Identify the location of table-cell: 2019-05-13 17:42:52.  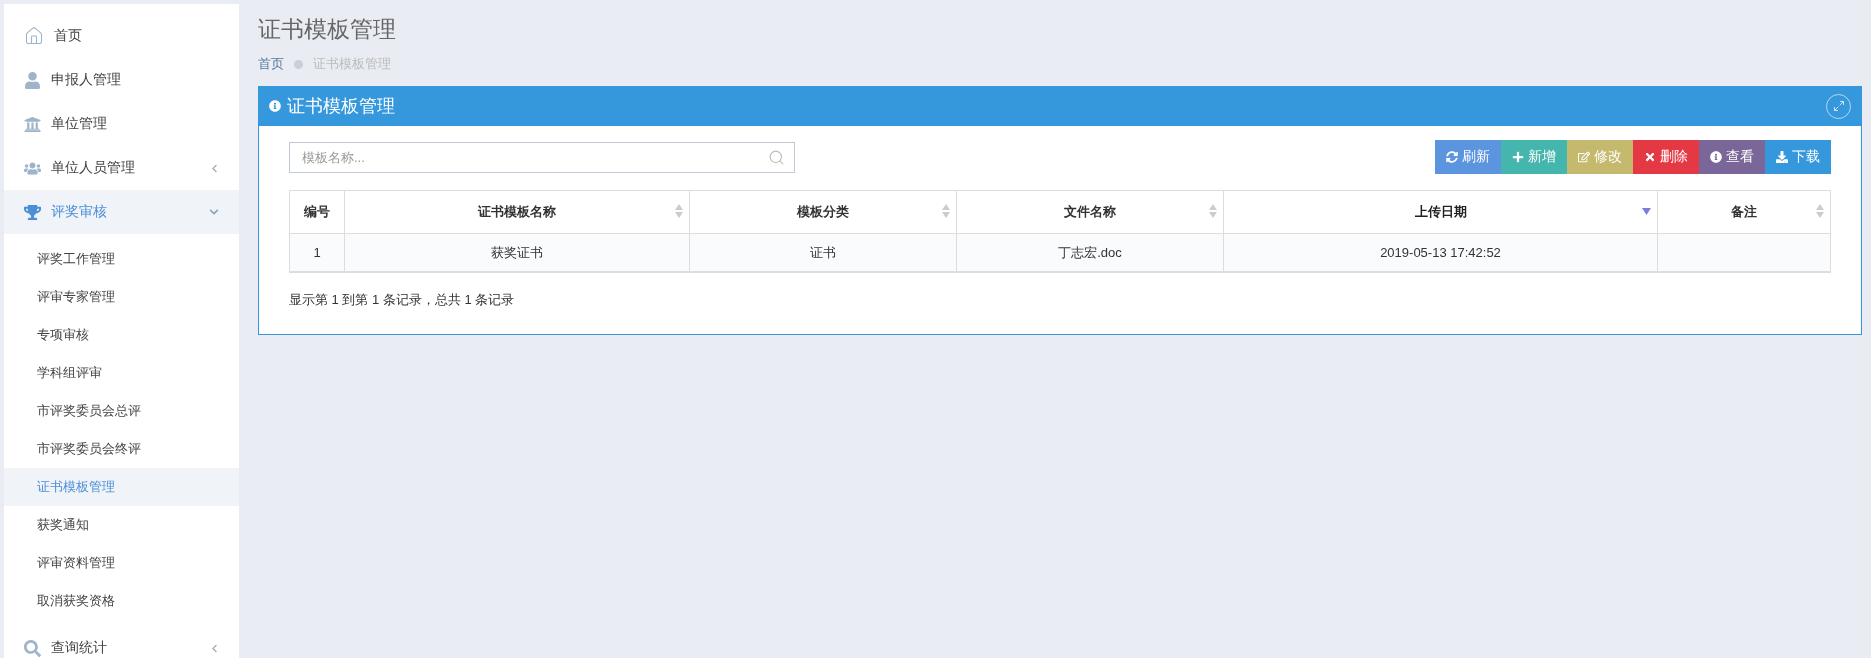
(1440, 252).